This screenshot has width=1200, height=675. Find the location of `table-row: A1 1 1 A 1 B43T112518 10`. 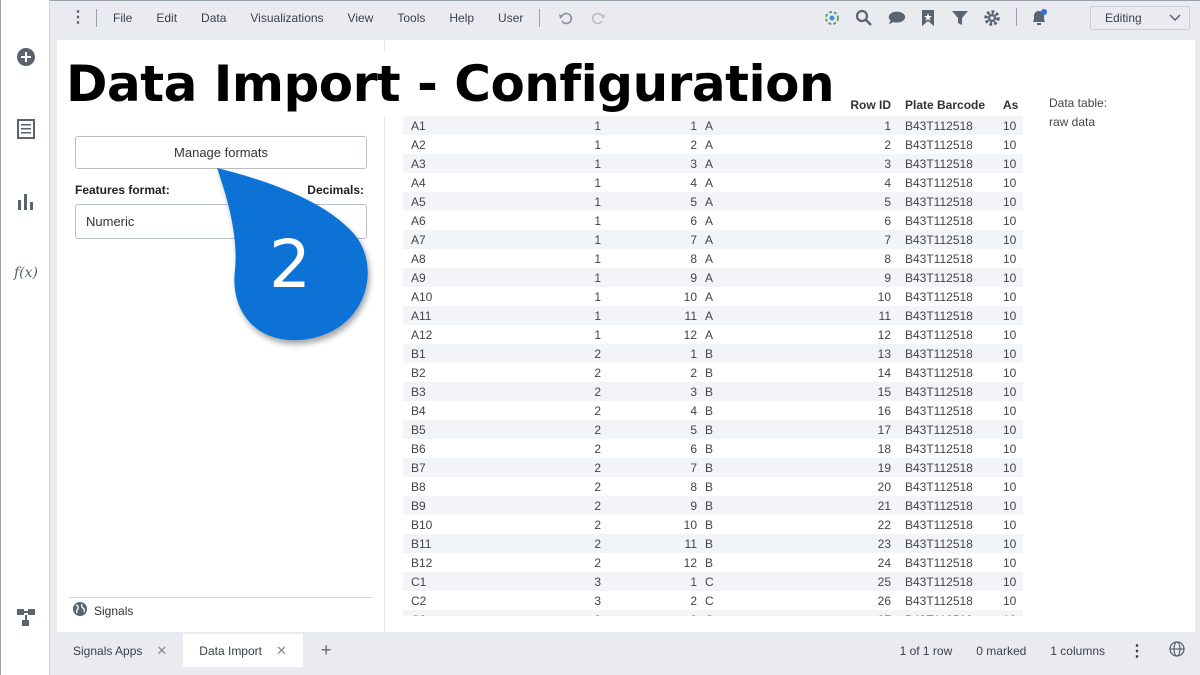

table-row: A1 1 1 A 1 B43T112518 10 is located at coordinates (713, 125).